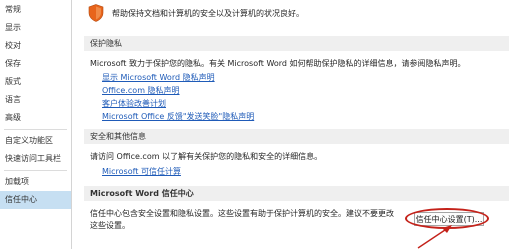 The height and width of the screenshot is (249, 510). What do you see at coordinates (35, 182) in the screenshot?
I see `sidebar-item-add-ins: 加载项` at bounding box center [35, 182].